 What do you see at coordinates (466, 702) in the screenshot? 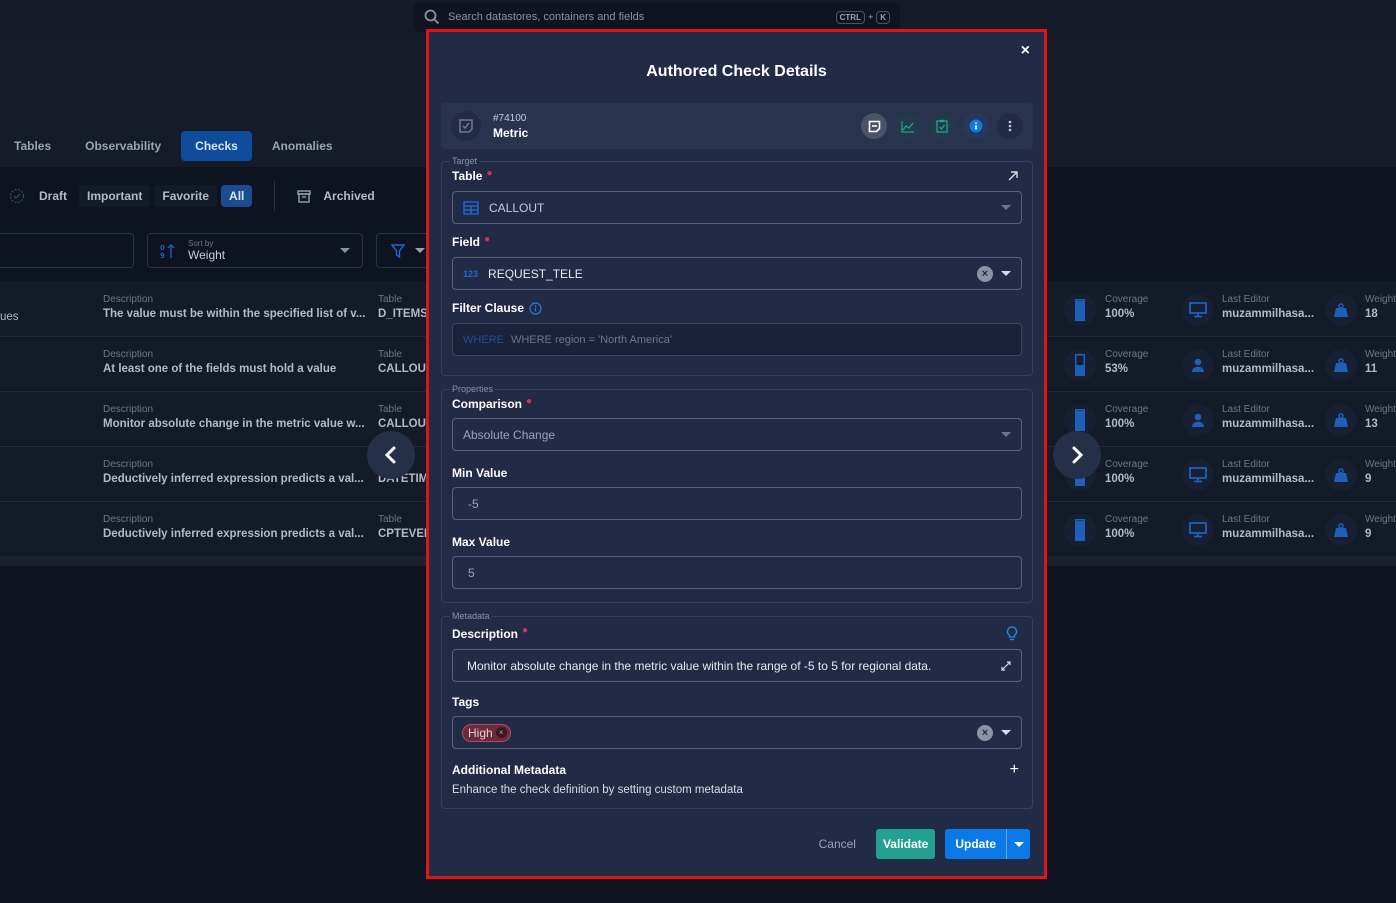
I see `tags-label: Tags` at bounding box center [466, 702].